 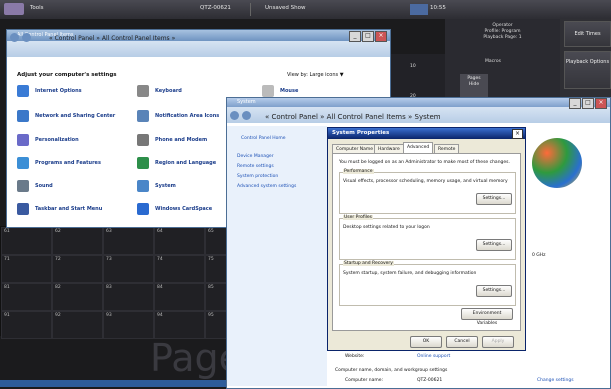 What do you see at coordinates (187, 116) in the screenshot?
I see `cp-item: Notification Area Icons` at bounding box center [187, 116].